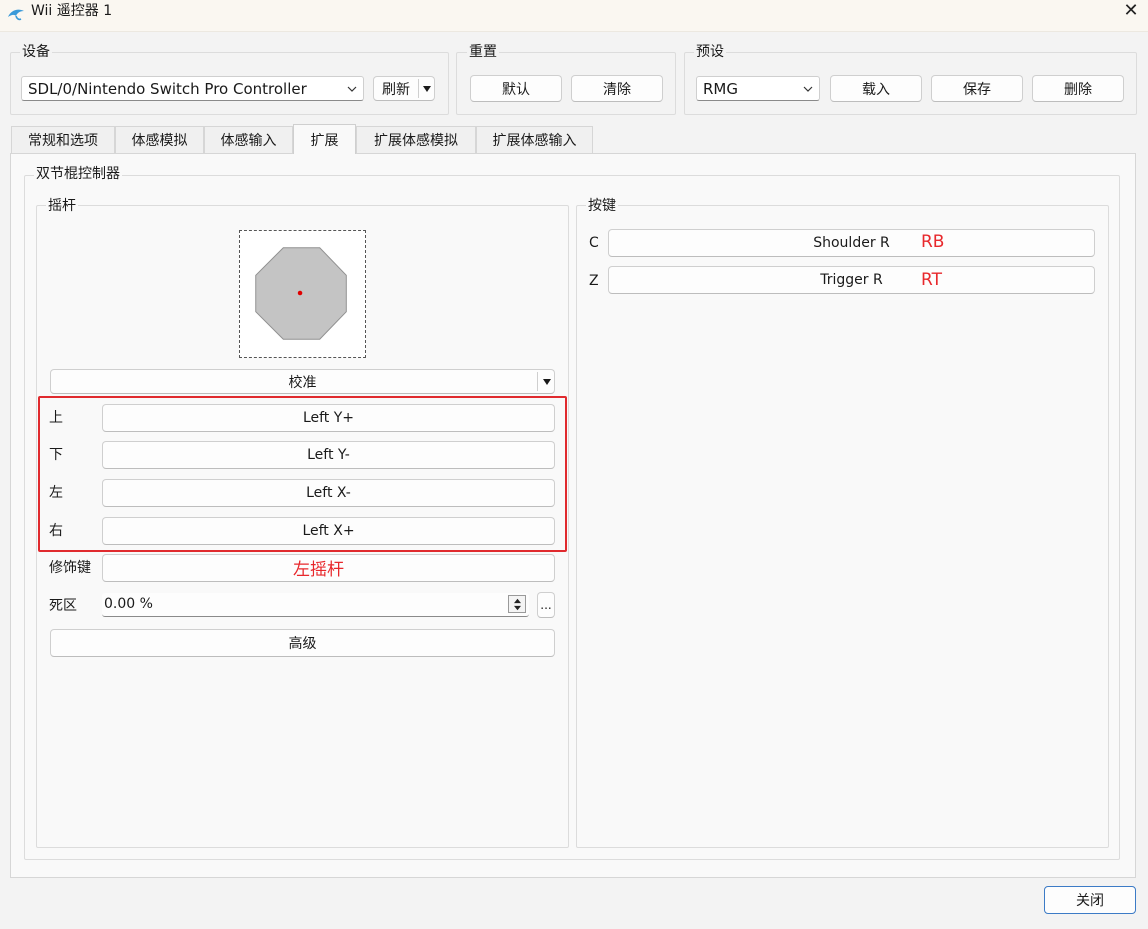 Image resolution: width=1148 pixels, height=929 pixels. I want to click on default-button: 默认, so click(516, 88).